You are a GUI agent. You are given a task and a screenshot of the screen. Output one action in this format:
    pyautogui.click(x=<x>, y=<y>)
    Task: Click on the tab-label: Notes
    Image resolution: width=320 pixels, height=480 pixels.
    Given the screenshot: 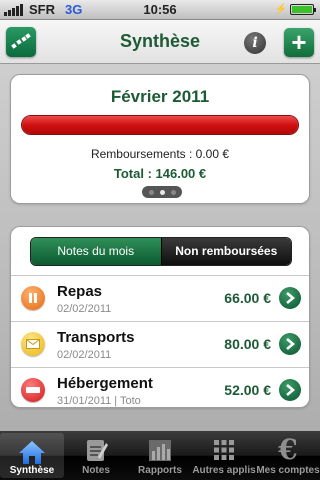 What is the action you would take?
    pyautogui.click(x=96, y=470)
    